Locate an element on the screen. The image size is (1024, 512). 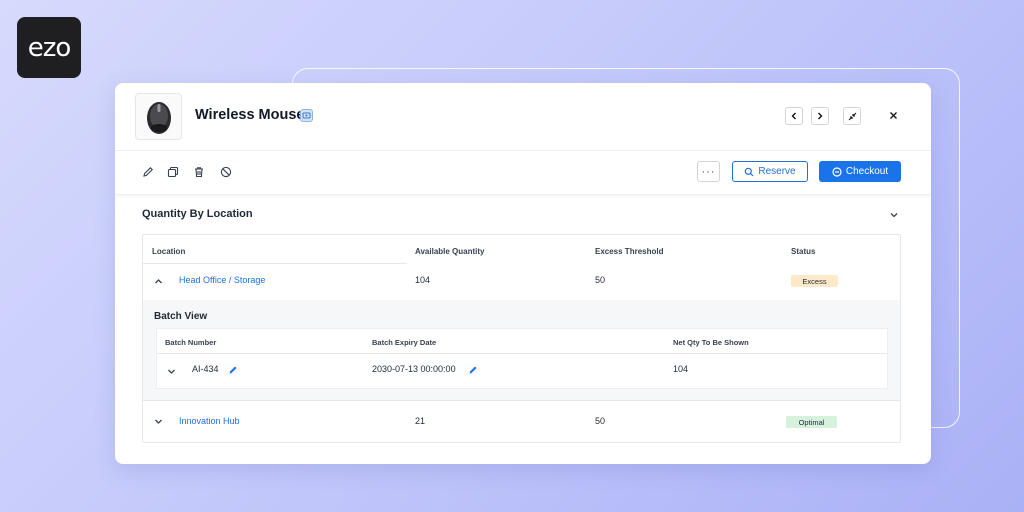
close-button is located at coordinates (893, 115).